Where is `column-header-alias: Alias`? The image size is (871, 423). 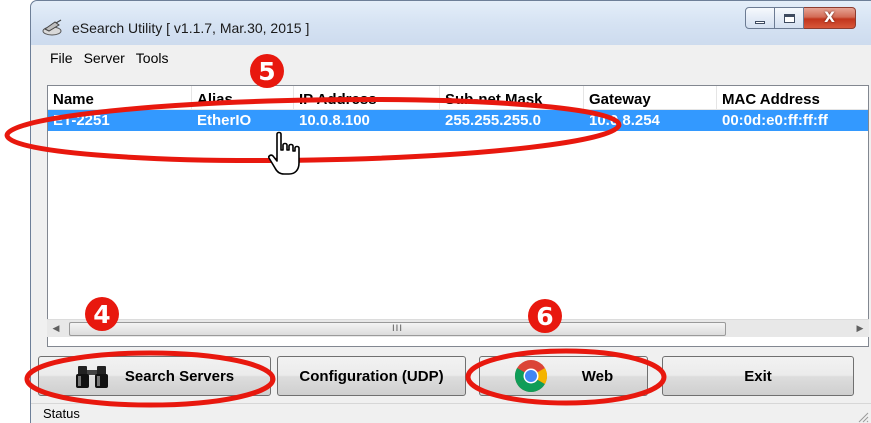 column-header-alias: Alias is located at coordinates (243, 98).